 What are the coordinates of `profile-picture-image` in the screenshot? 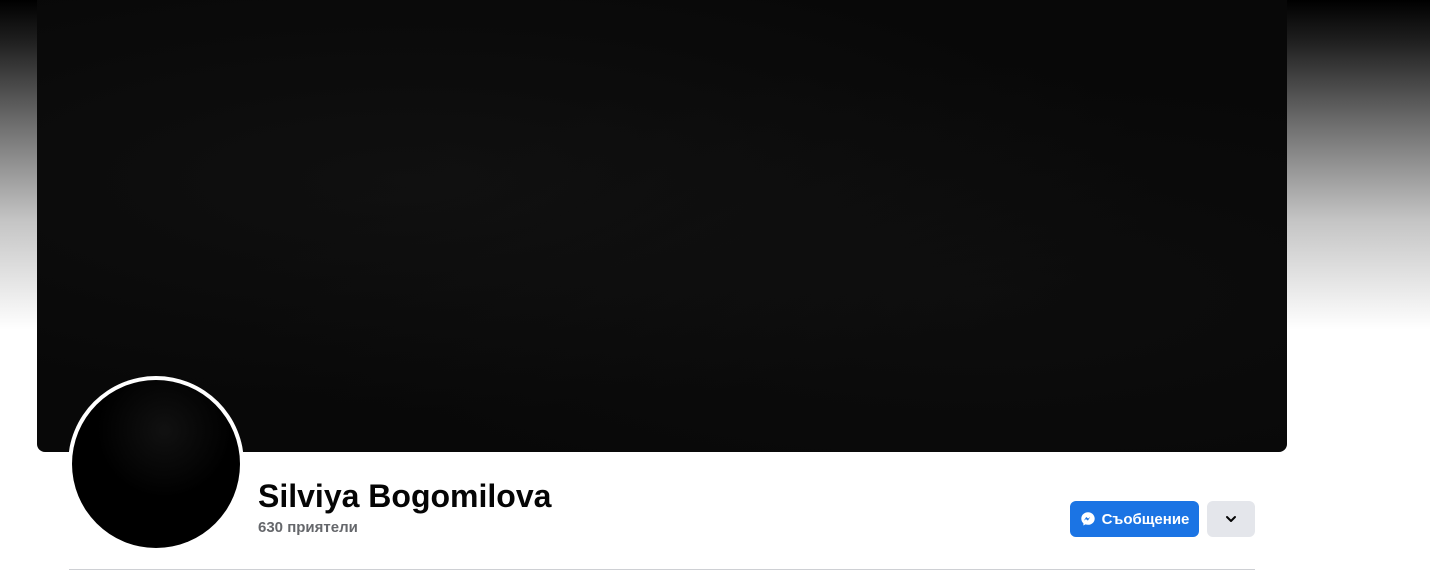 It's located at (156, 464).